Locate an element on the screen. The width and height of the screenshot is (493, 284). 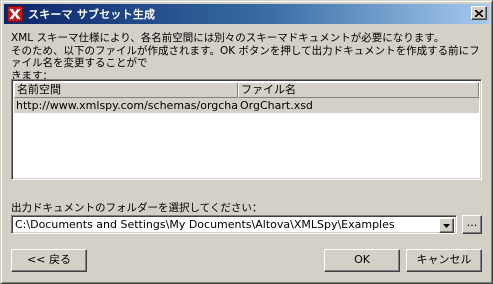
close-button is located at coordinates (479, 13).